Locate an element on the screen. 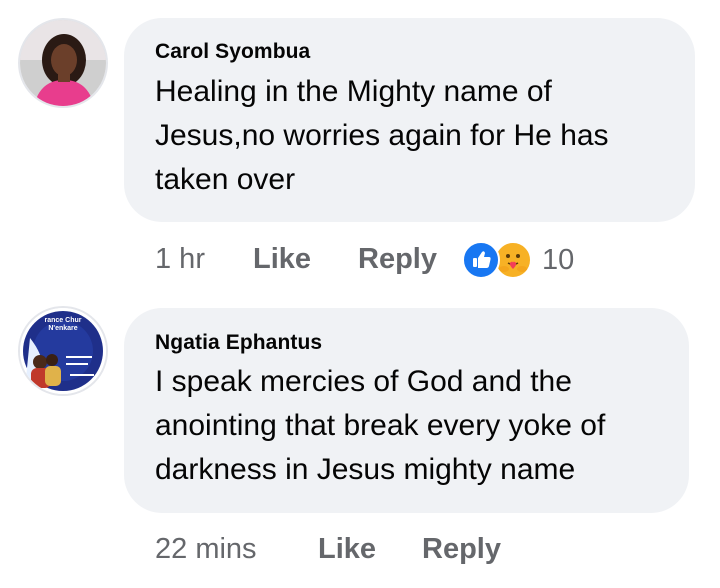 The height and width of the screenshot is (588, 720). reaction-summary: 10 is located at coordinates (518, 260).